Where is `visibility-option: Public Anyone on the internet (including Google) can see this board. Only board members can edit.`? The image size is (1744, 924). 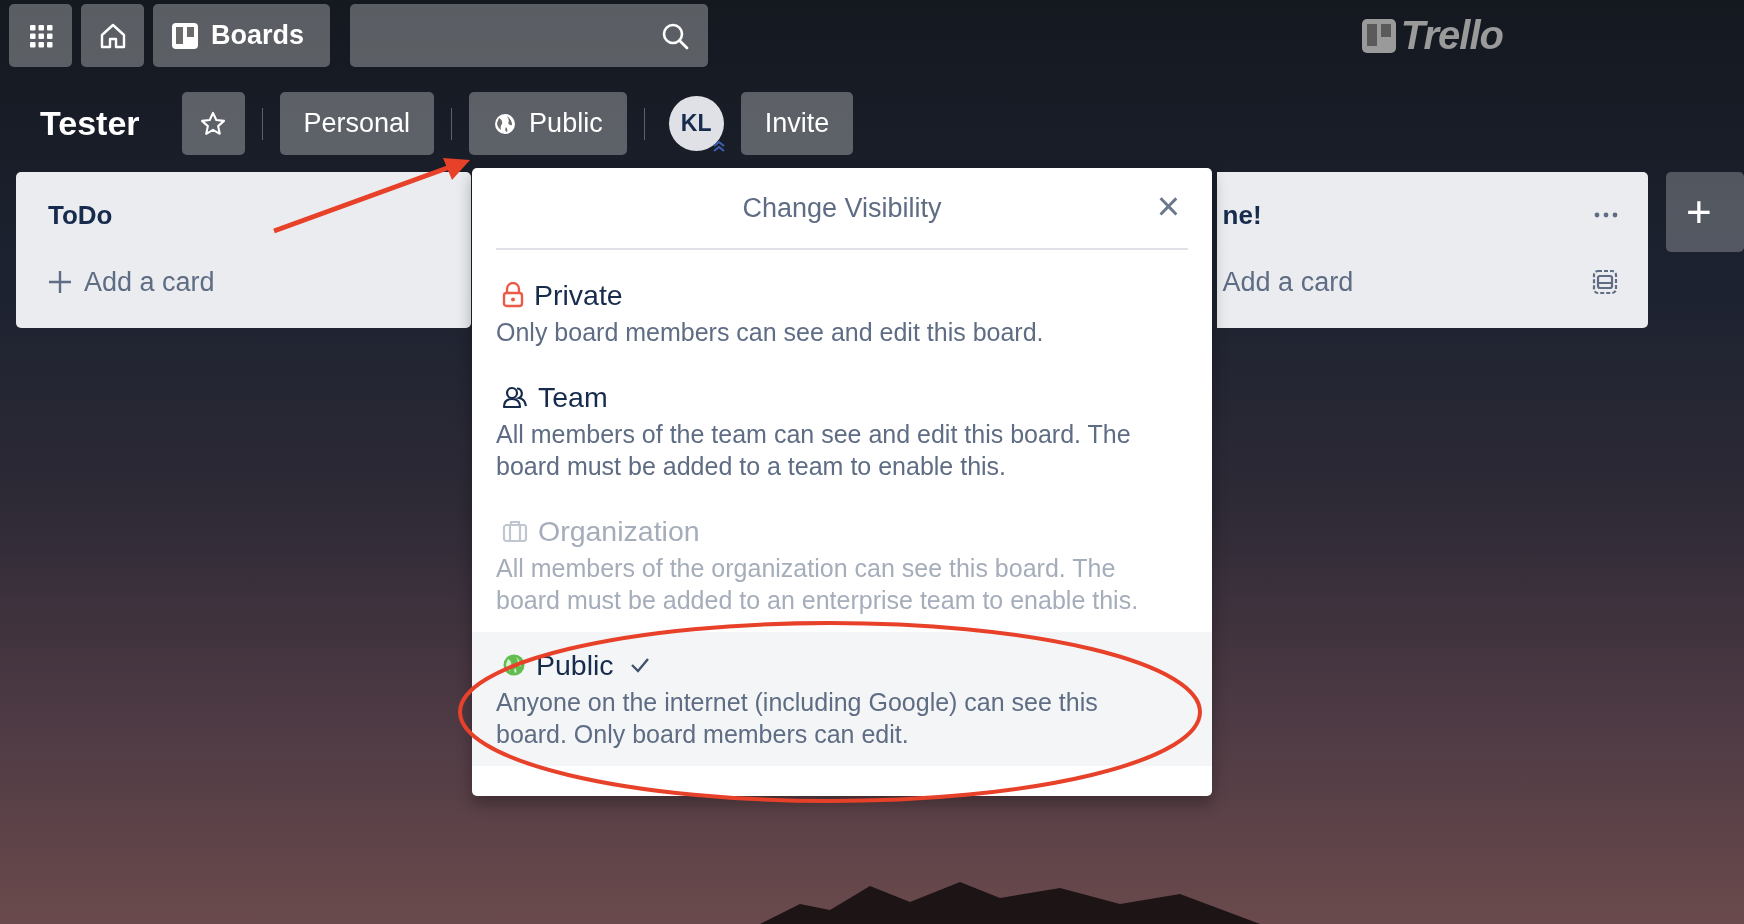 visibility-option: Public Anyone on the internet (including Google) can see this board. Only board members can edit. is located at coordinates (842, 699).